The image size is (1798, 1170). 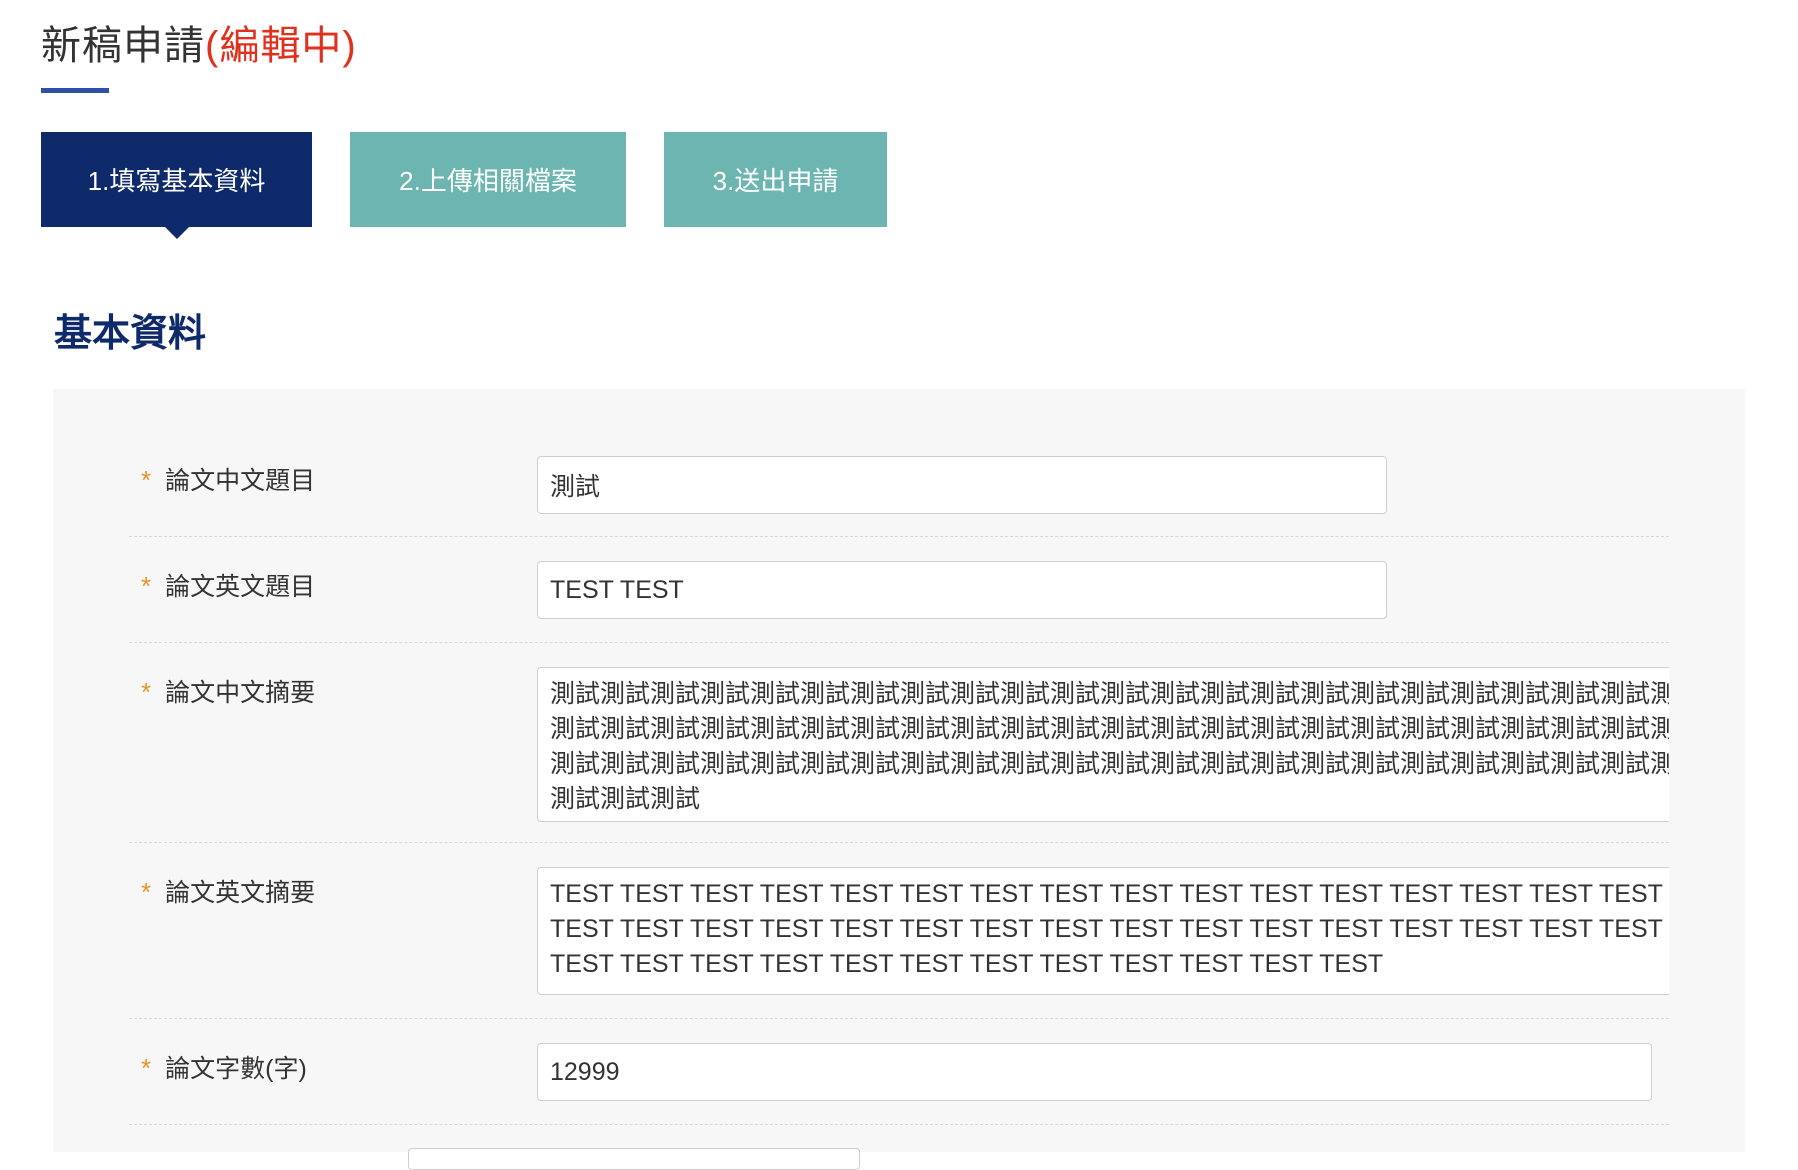 I want to click on form-row-english-title: * 論文英文題目, so click(x=899, y=589).